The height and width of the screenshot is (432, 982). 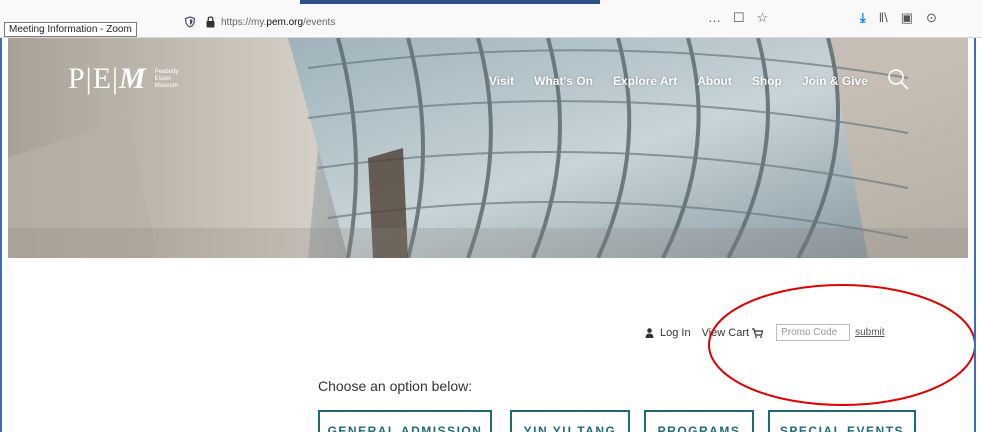 What do you see at coordinates (645, 81) in the screenshot?
I see `nav-item-explore-art: Explore Art` at bounding box center [645, 81].